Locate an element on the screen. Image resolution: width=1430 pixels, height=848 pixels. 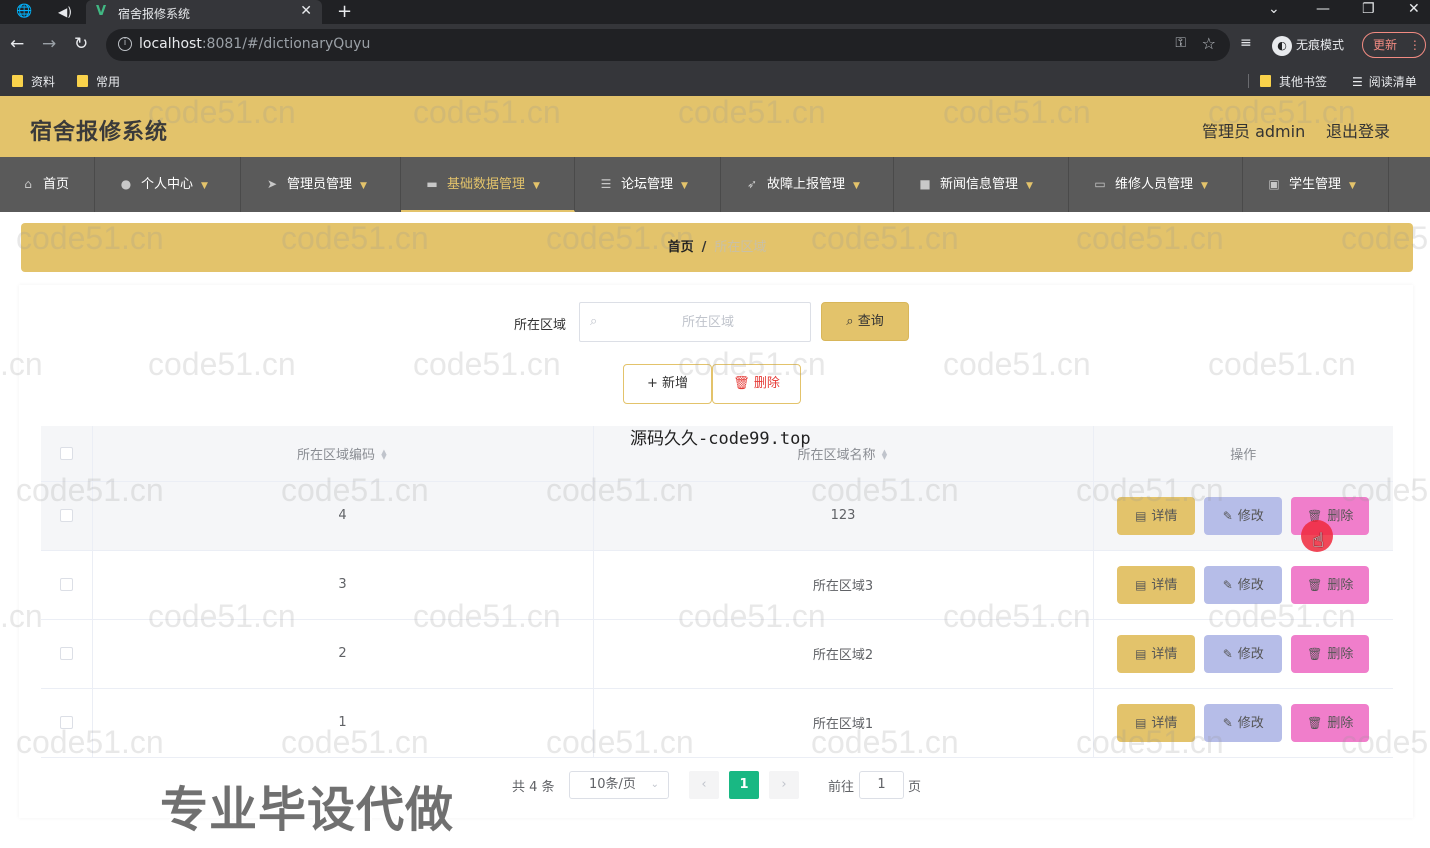
detail-label: 详情 is located at coordinates (1164, 585).